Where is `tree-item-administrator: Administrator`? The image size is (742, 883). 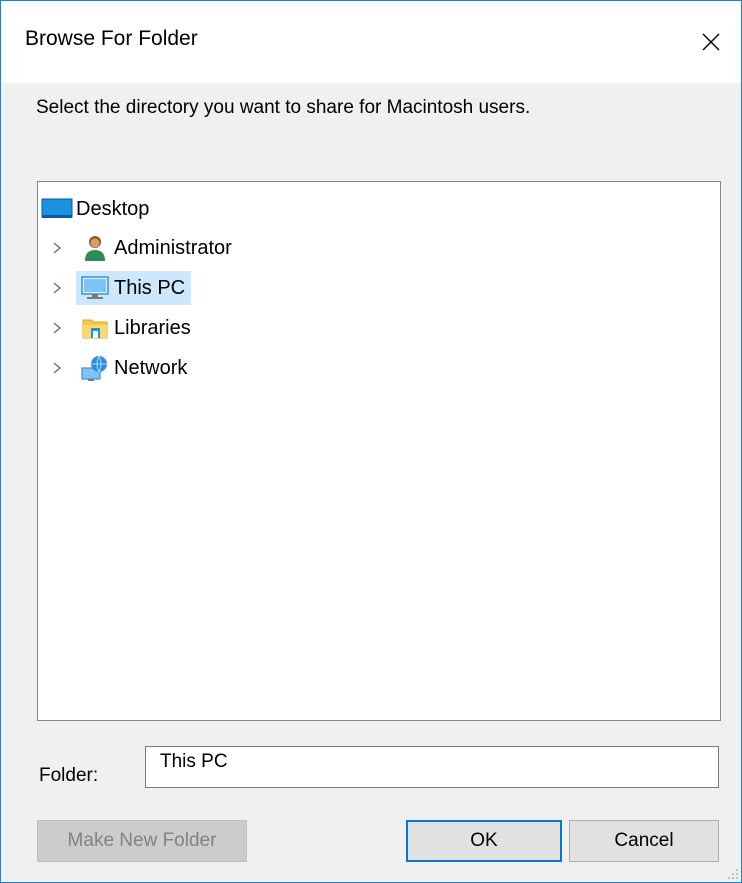 tree-item-administrator: Administrator is located at coordinates (157, 248).